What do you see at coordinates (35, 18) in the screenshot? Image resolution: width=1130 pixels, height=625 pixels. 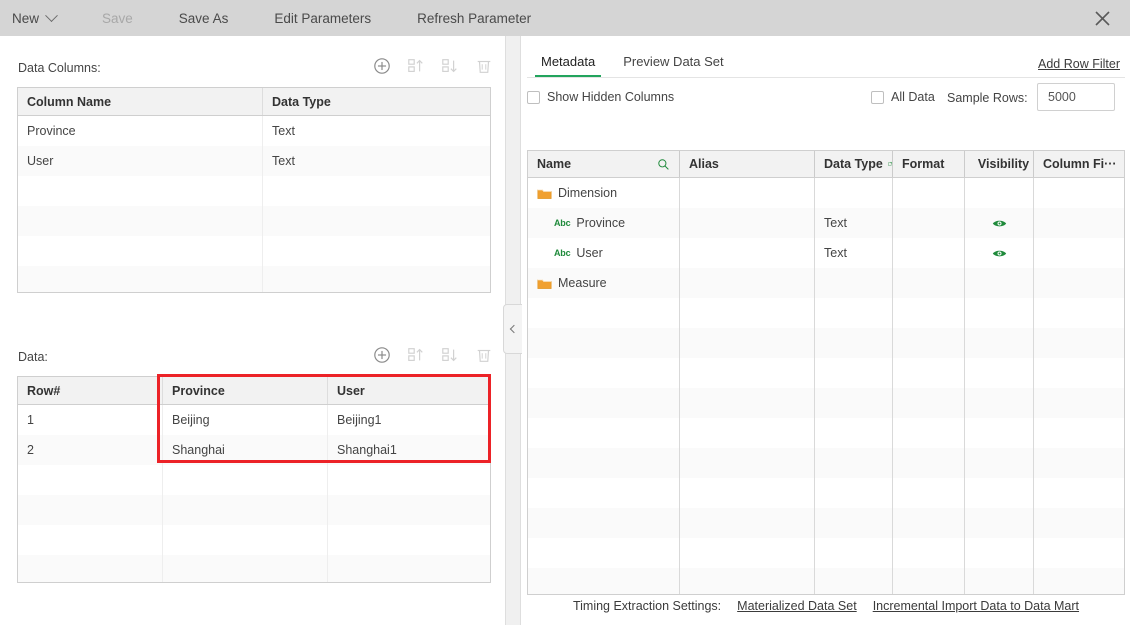 I see `new-button: New` at bounding box center [35, 18].